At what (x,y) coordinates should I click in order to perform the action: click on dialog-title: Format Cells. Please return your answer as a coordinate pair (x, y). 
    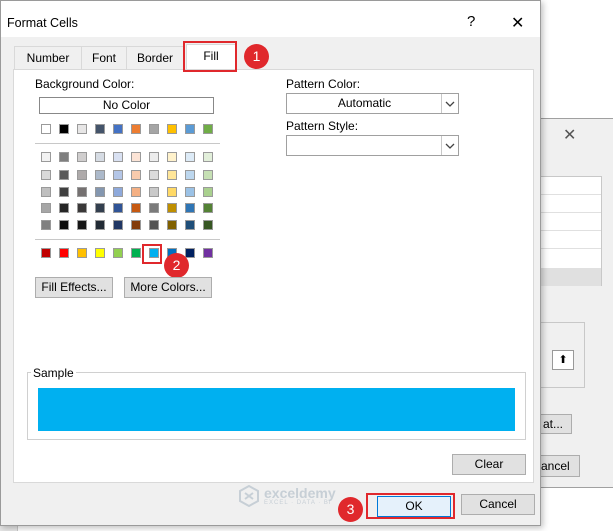
    Looking at the image, I should click on (42, 23).